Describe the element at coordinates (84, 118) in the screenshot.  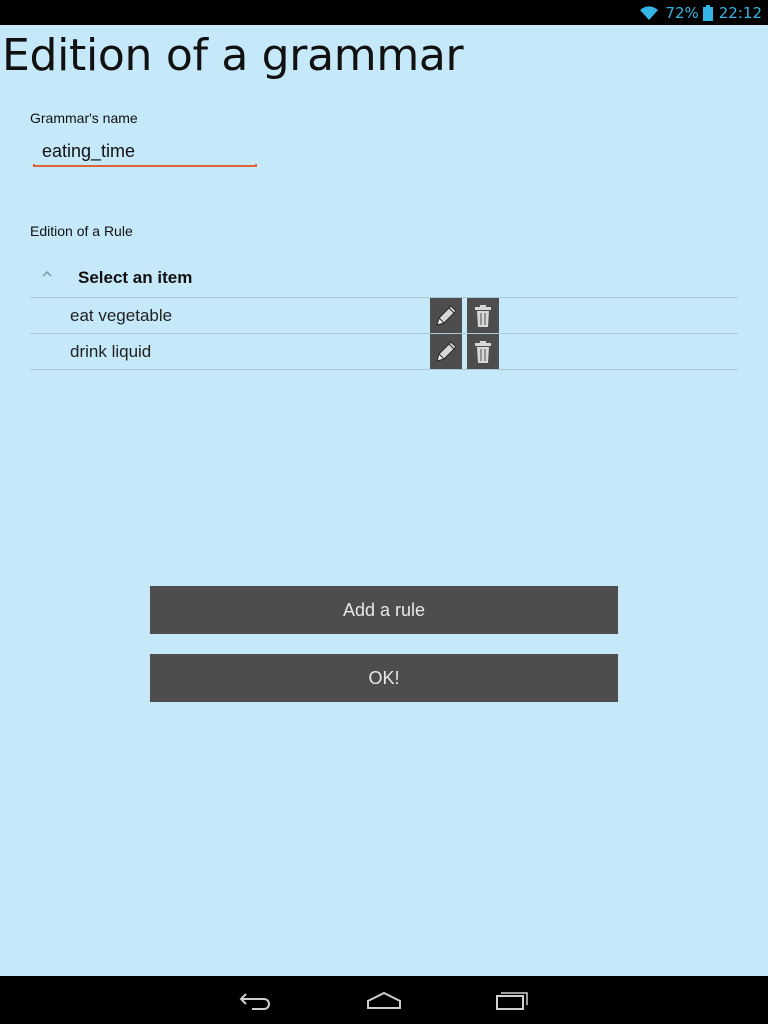
I see `grammar-name-label: Grammar's name` at that location.